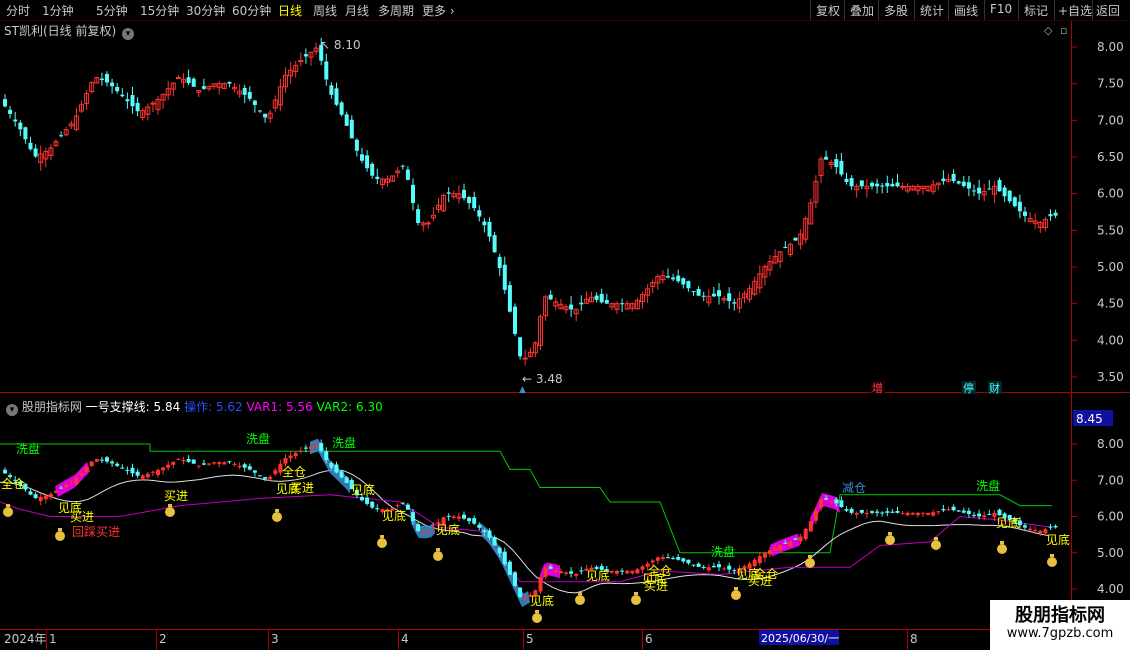 The image size is (1130, 650). What do you see at coordinates (340, 45) in the screenshot?
I see `high-price-label: ↖ 8.10` at bounding box center [340, 45].